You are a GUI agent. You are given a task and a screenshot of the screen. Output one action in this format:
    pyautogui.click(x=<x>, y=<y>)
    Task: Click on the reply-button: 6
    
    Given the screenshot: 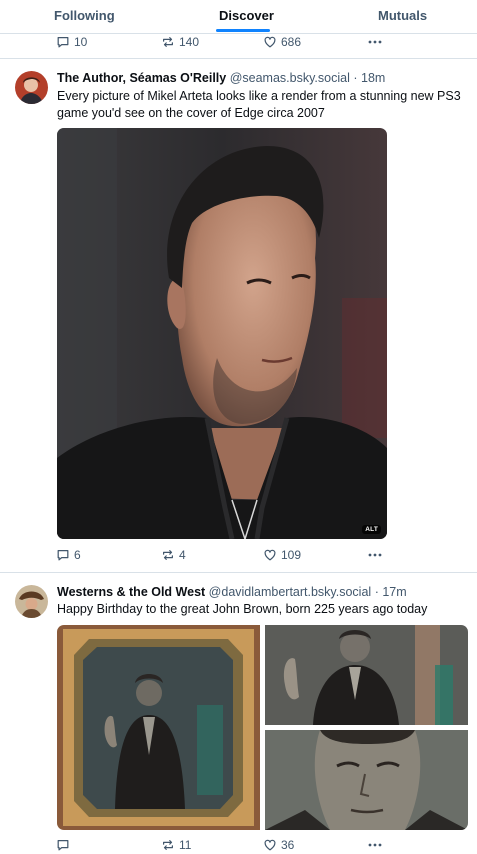 What is the action you would take?
    pyautogui.click(x=68, y=555)
    